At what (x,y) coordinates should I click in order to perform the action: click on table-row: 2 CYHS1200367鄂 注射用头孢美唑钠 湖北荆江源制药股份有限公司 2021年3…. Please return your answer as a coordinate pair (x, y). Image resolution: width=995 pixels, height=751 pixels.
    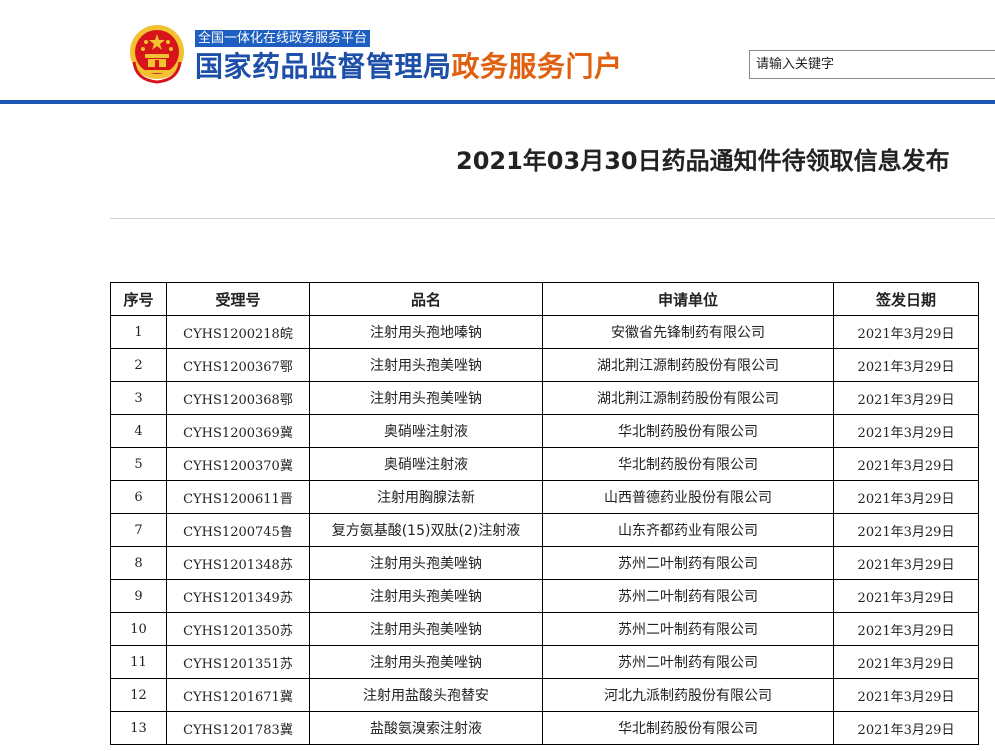
    Looking at the image, I should click on (544, 365).